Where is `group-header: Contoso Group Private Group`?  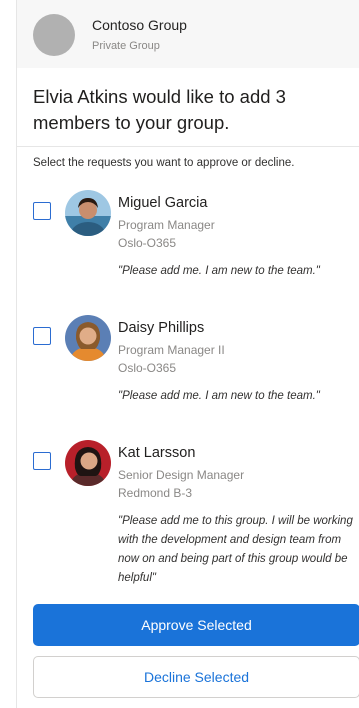
group-header: Contoso Group Private Group is located at coordinates (188, 34).